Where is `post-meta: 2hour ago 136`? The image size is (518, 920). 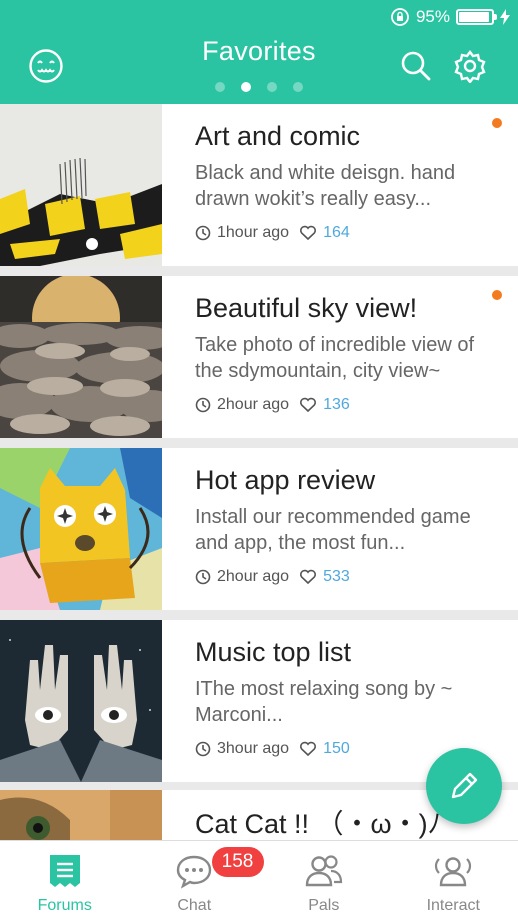 post-meta: 2hour ago 136 is located at coordinates (346, 405).